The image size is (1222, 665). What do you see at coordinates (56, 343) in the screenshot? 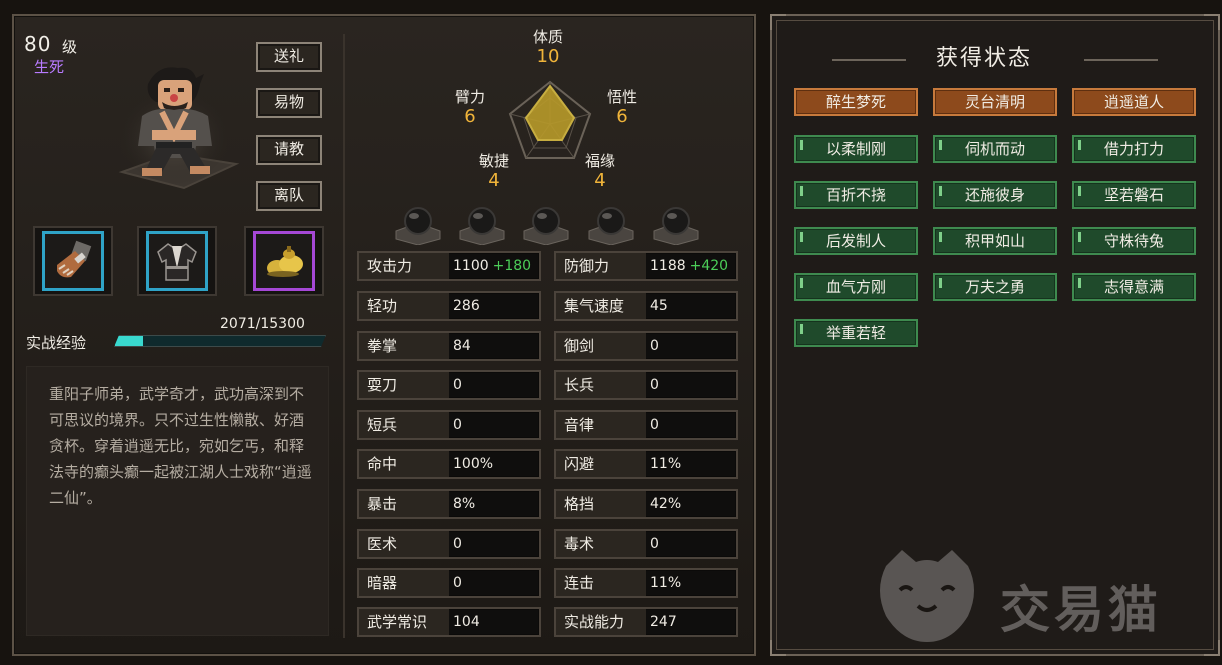
I see `experience-label: 实战经验` at bounding box center [56, 343].